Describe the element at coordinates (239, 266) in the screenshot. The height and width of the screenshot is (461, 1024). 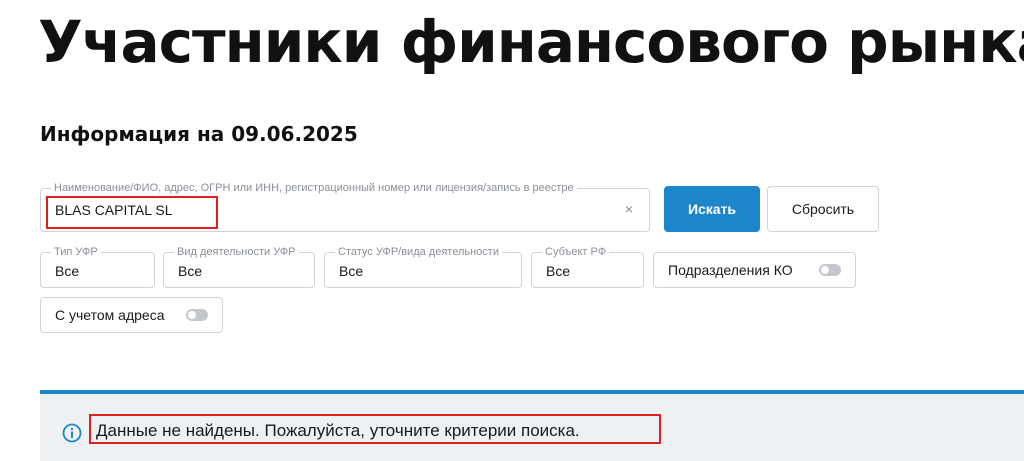
I see `activity-select: Вид деятельности УФР Все` at that location.